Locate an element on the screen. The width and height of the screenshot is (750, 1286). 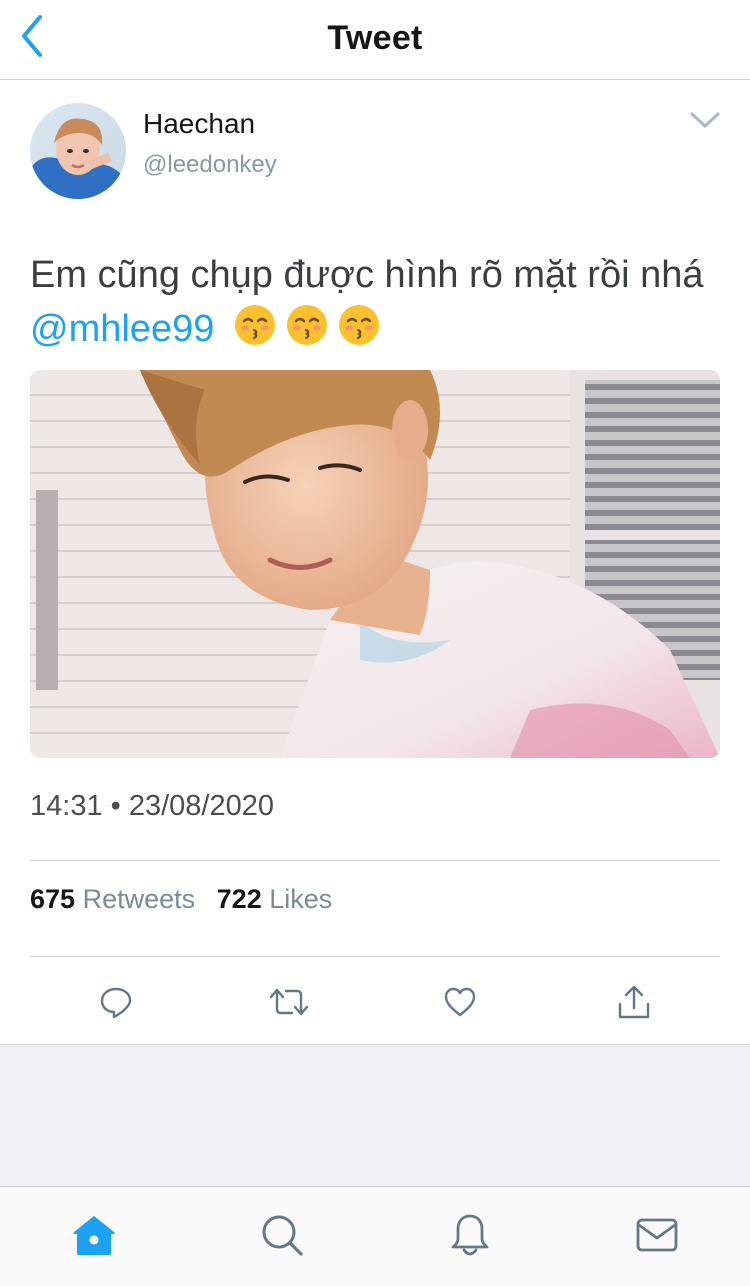
avatar is located at coordinates (78, 151).